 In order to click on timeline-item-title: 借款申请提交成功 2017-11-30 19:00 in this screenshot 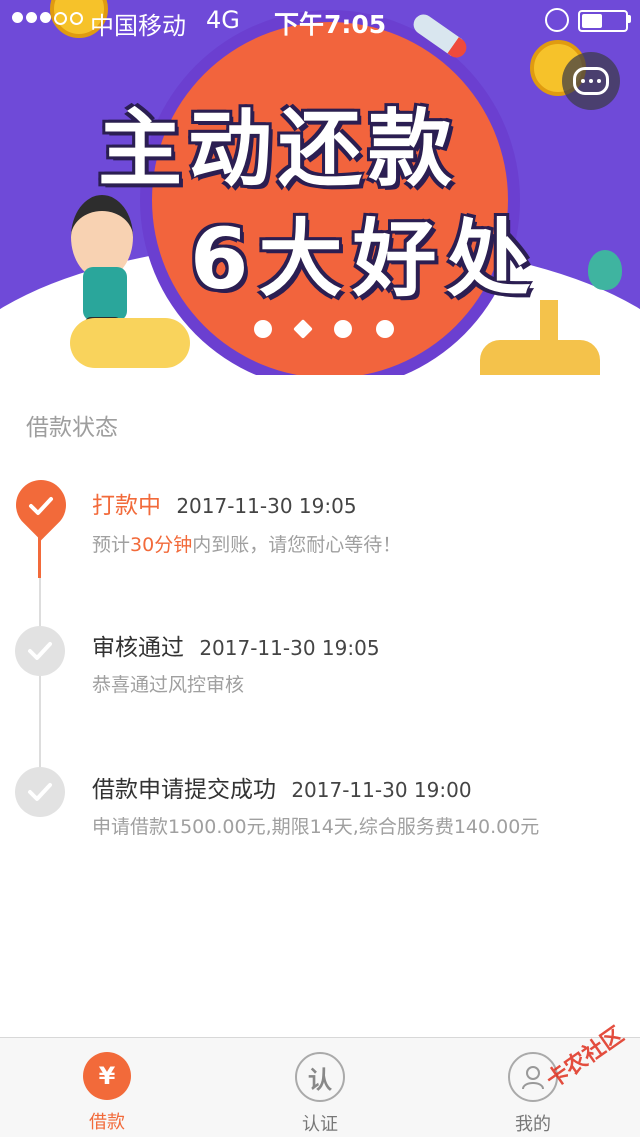, I will do `click(282, 787)`.